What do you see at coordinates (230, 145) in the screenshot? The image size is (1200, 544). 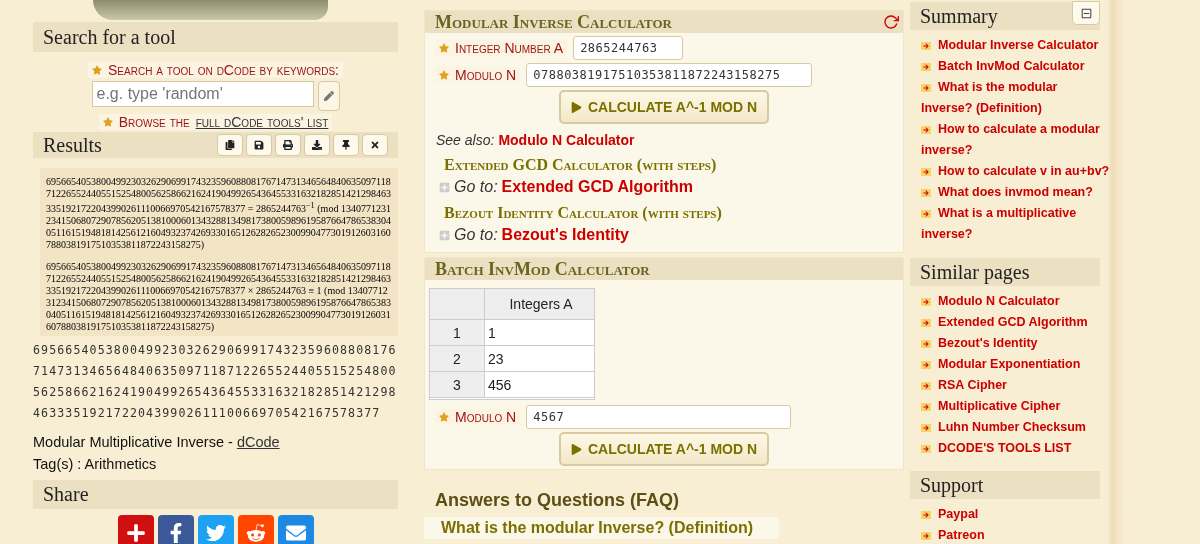 I see `copy-button` at bounding box center [230, 145].